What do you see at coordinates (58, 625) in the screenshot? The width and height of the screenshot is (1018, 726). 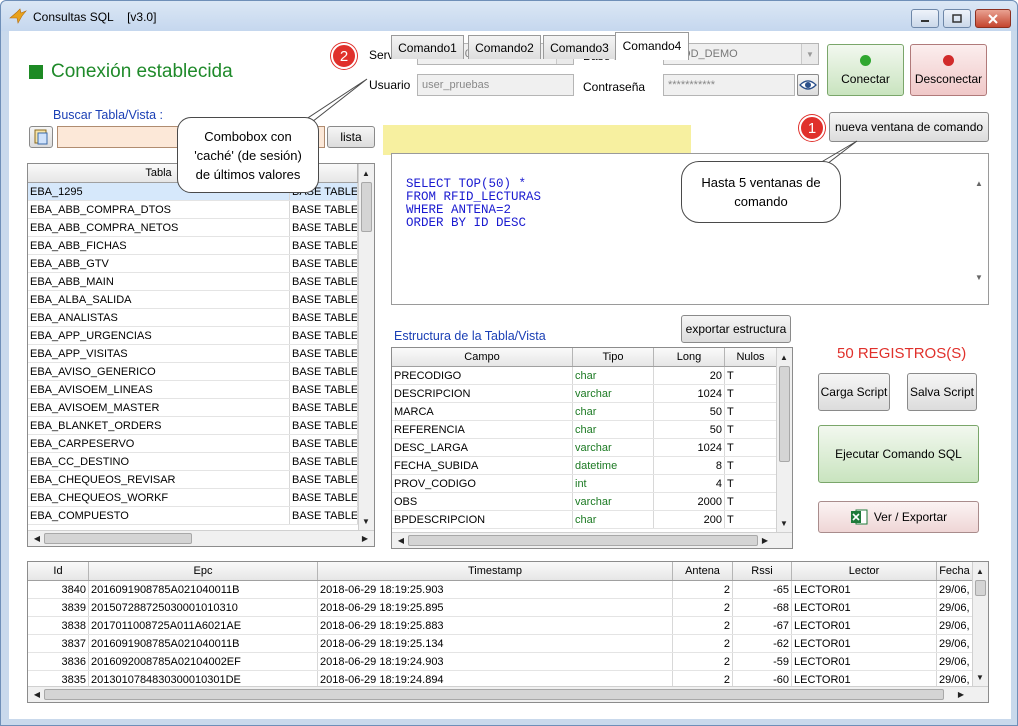 I see `table-cell: 3838` at bounding box center [58, 625].